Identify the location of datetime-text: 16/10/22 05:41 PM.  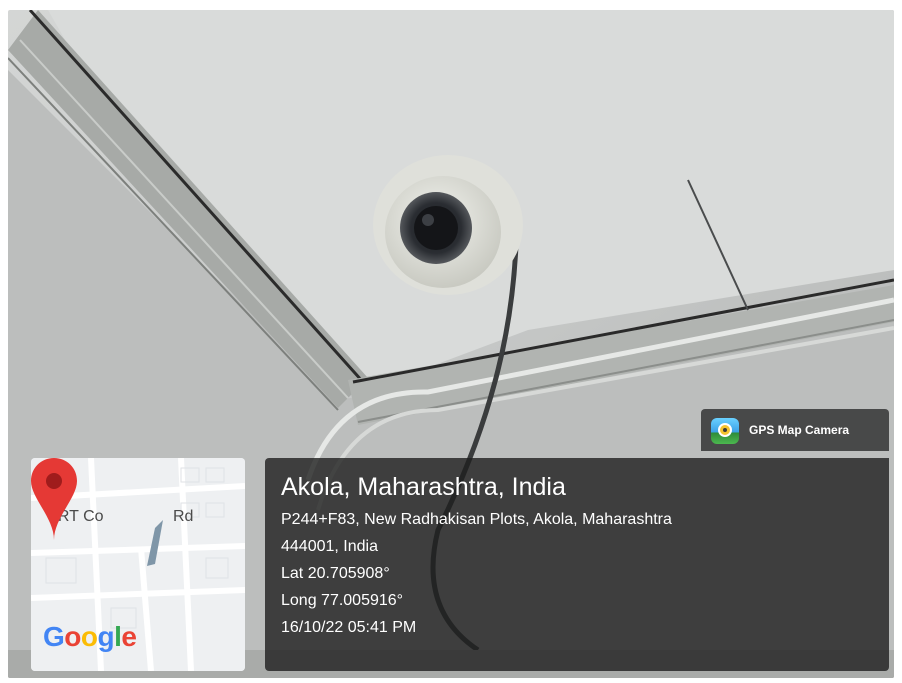
(349, 627).